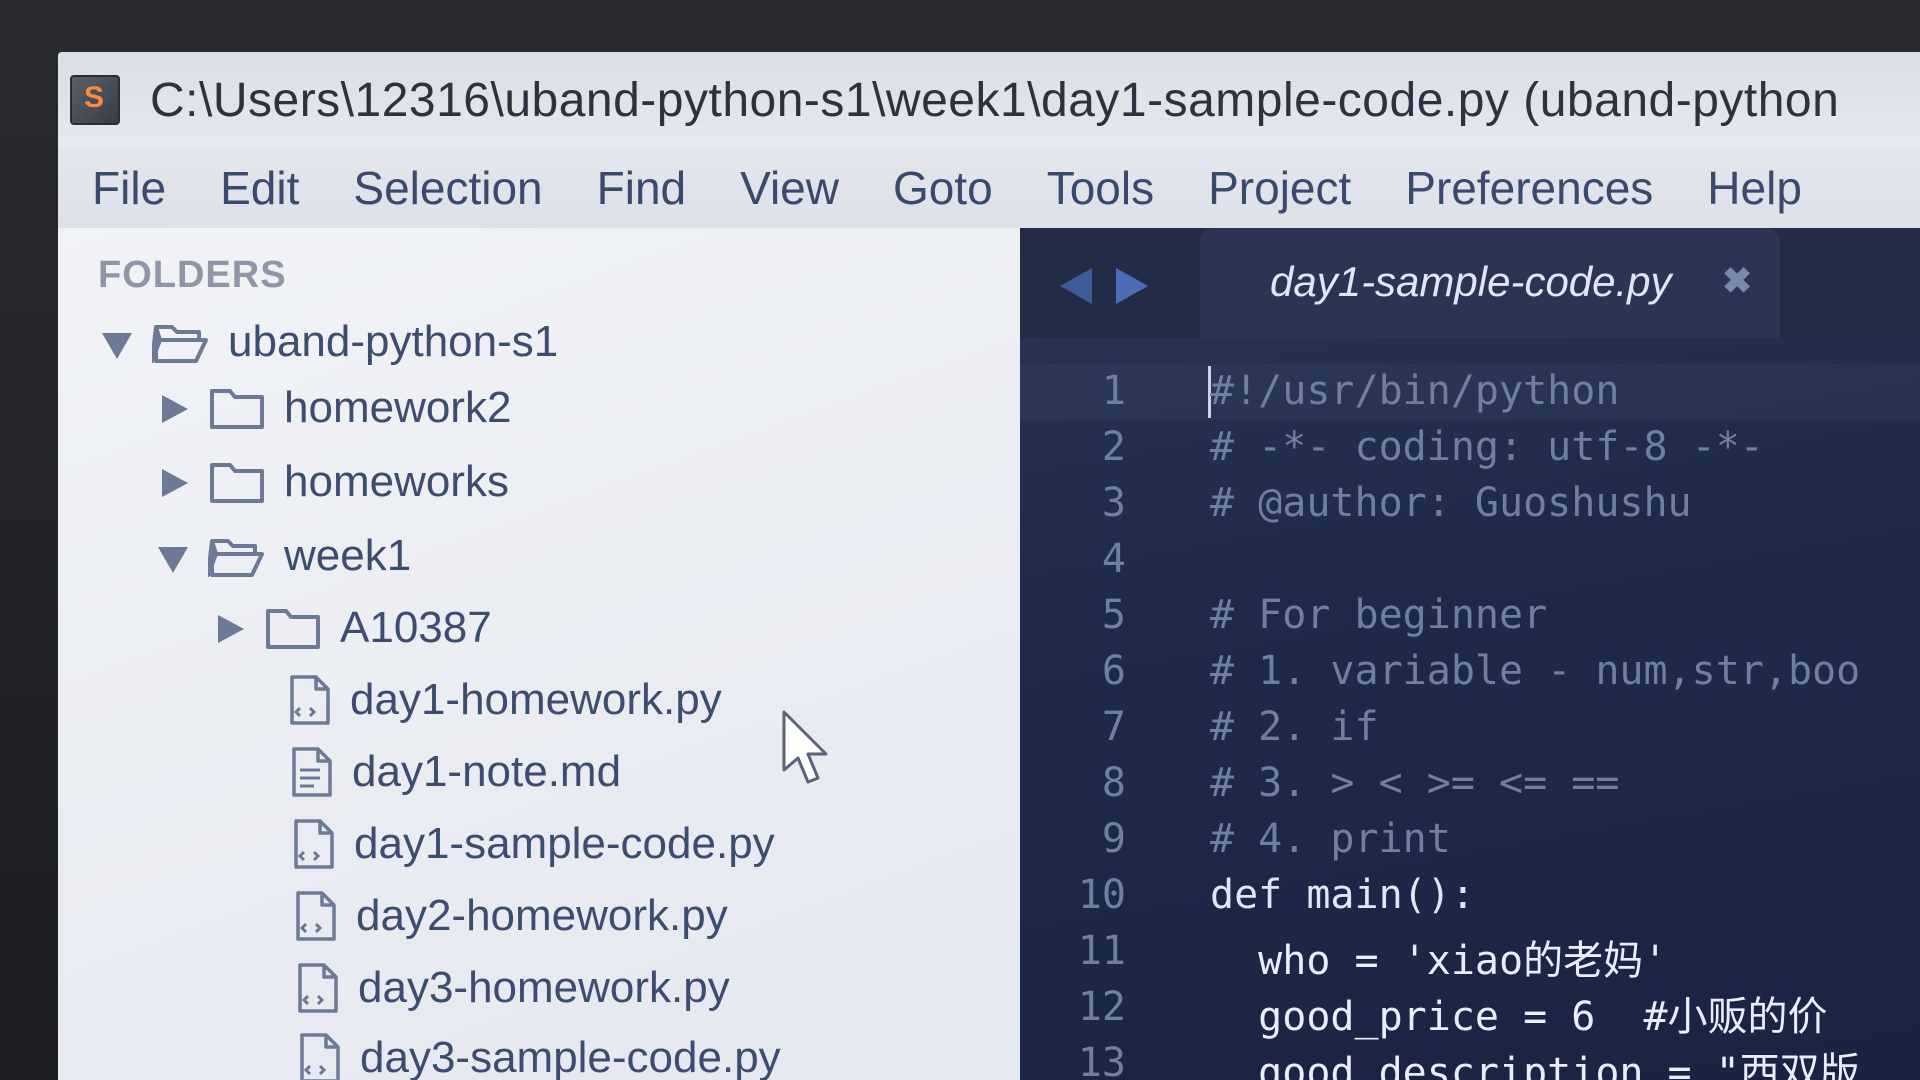 The width and height of the screenshot is (1920, 1080). What do you see at coordinates (789, 188) in the screenshot?
I see `menu-view: View` at bounding box center [789, 188].